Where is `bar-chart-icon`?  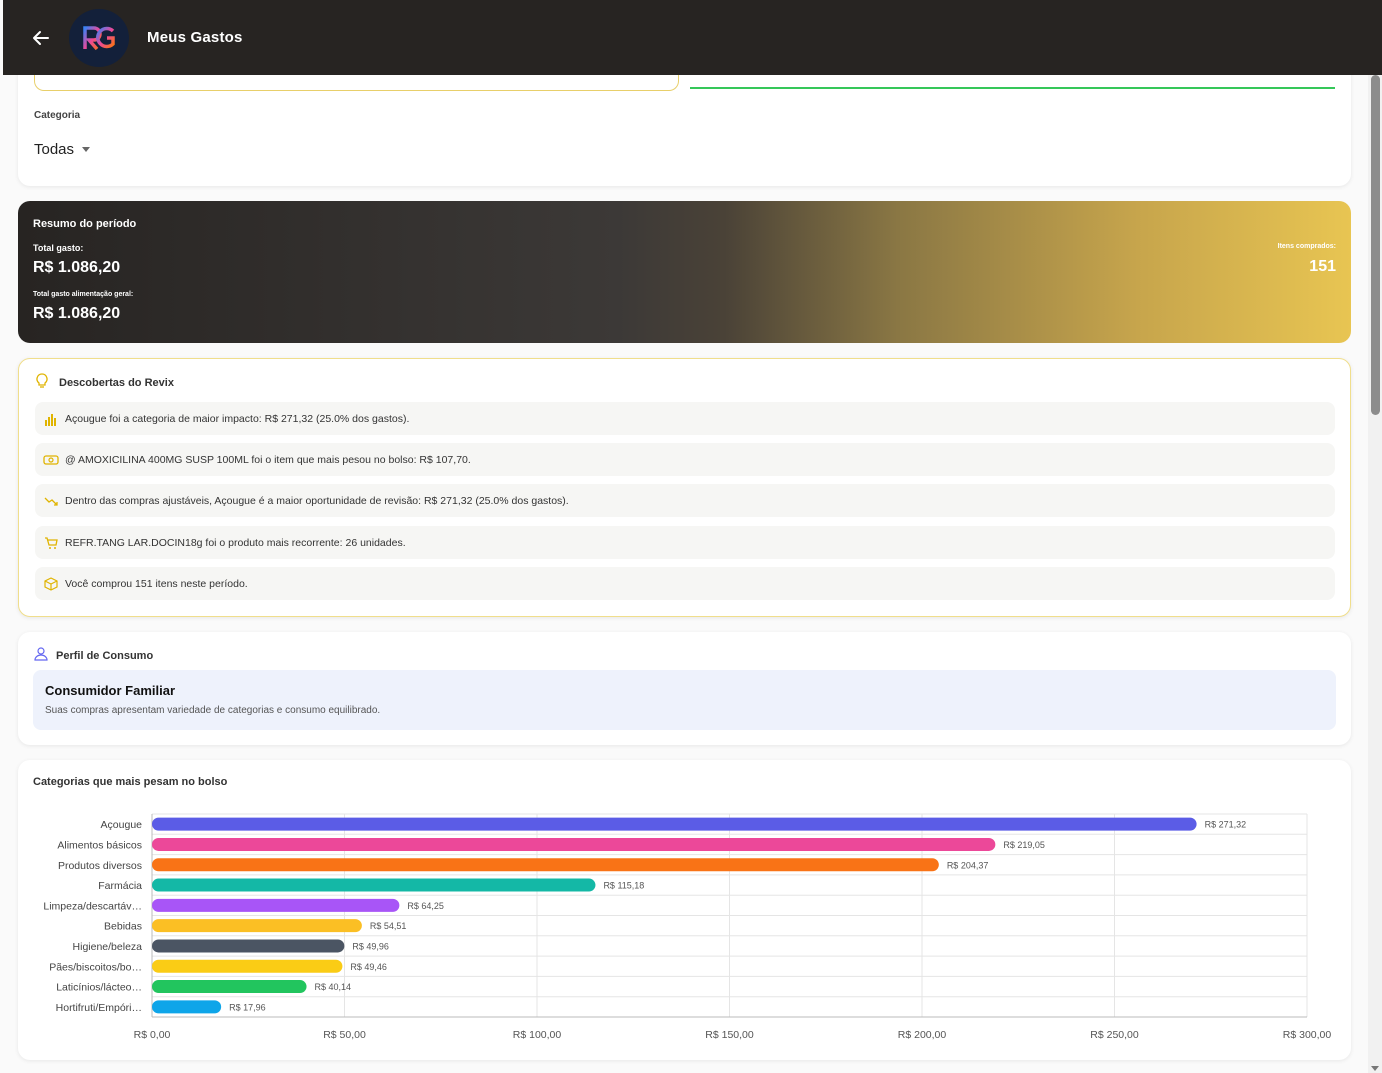
bar-chart-icon is located at coordinates (51, 419).